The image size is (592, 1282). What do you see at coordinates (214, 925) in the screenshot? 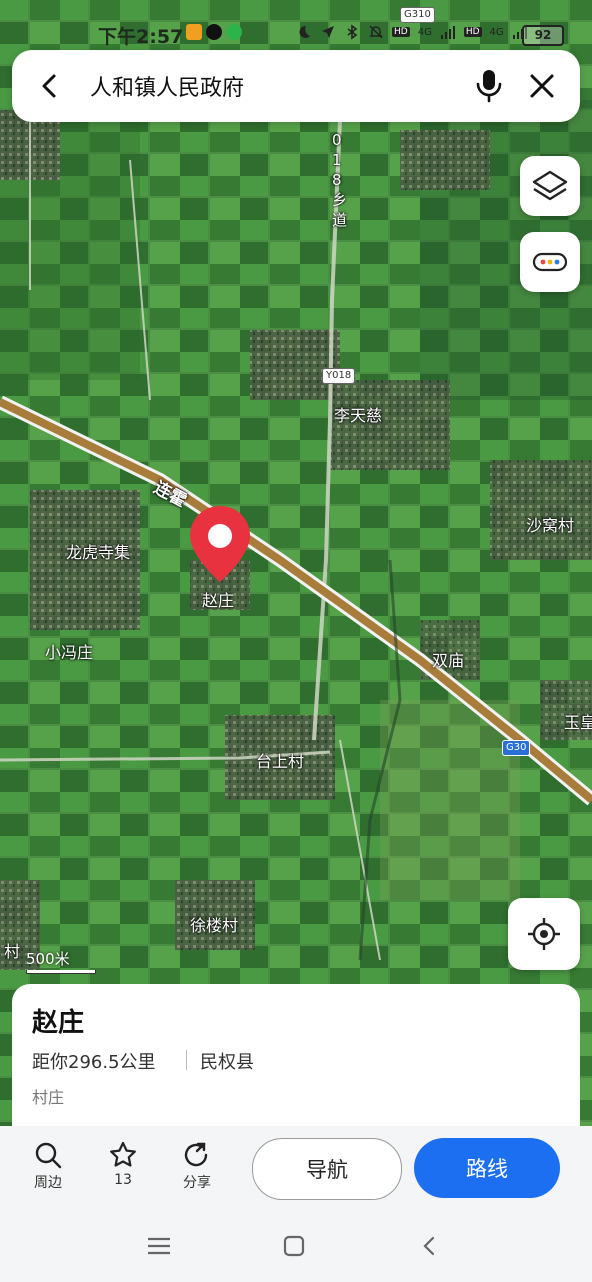
I see `map-label-xu-lou-cun: 徐楼村` at bounding box center [214, 925].